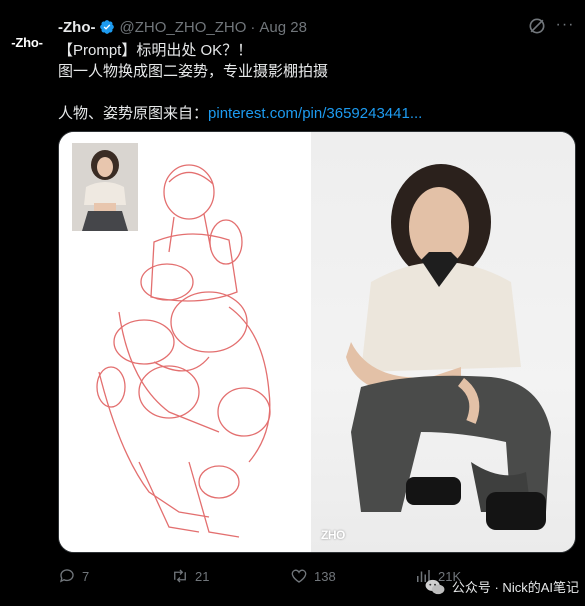 The width and height of the screenshot is (585, 606). What do you see at coordinates (311, 92) in the screenshot?
I see `line-spacer` at bounding box center [311, 92].